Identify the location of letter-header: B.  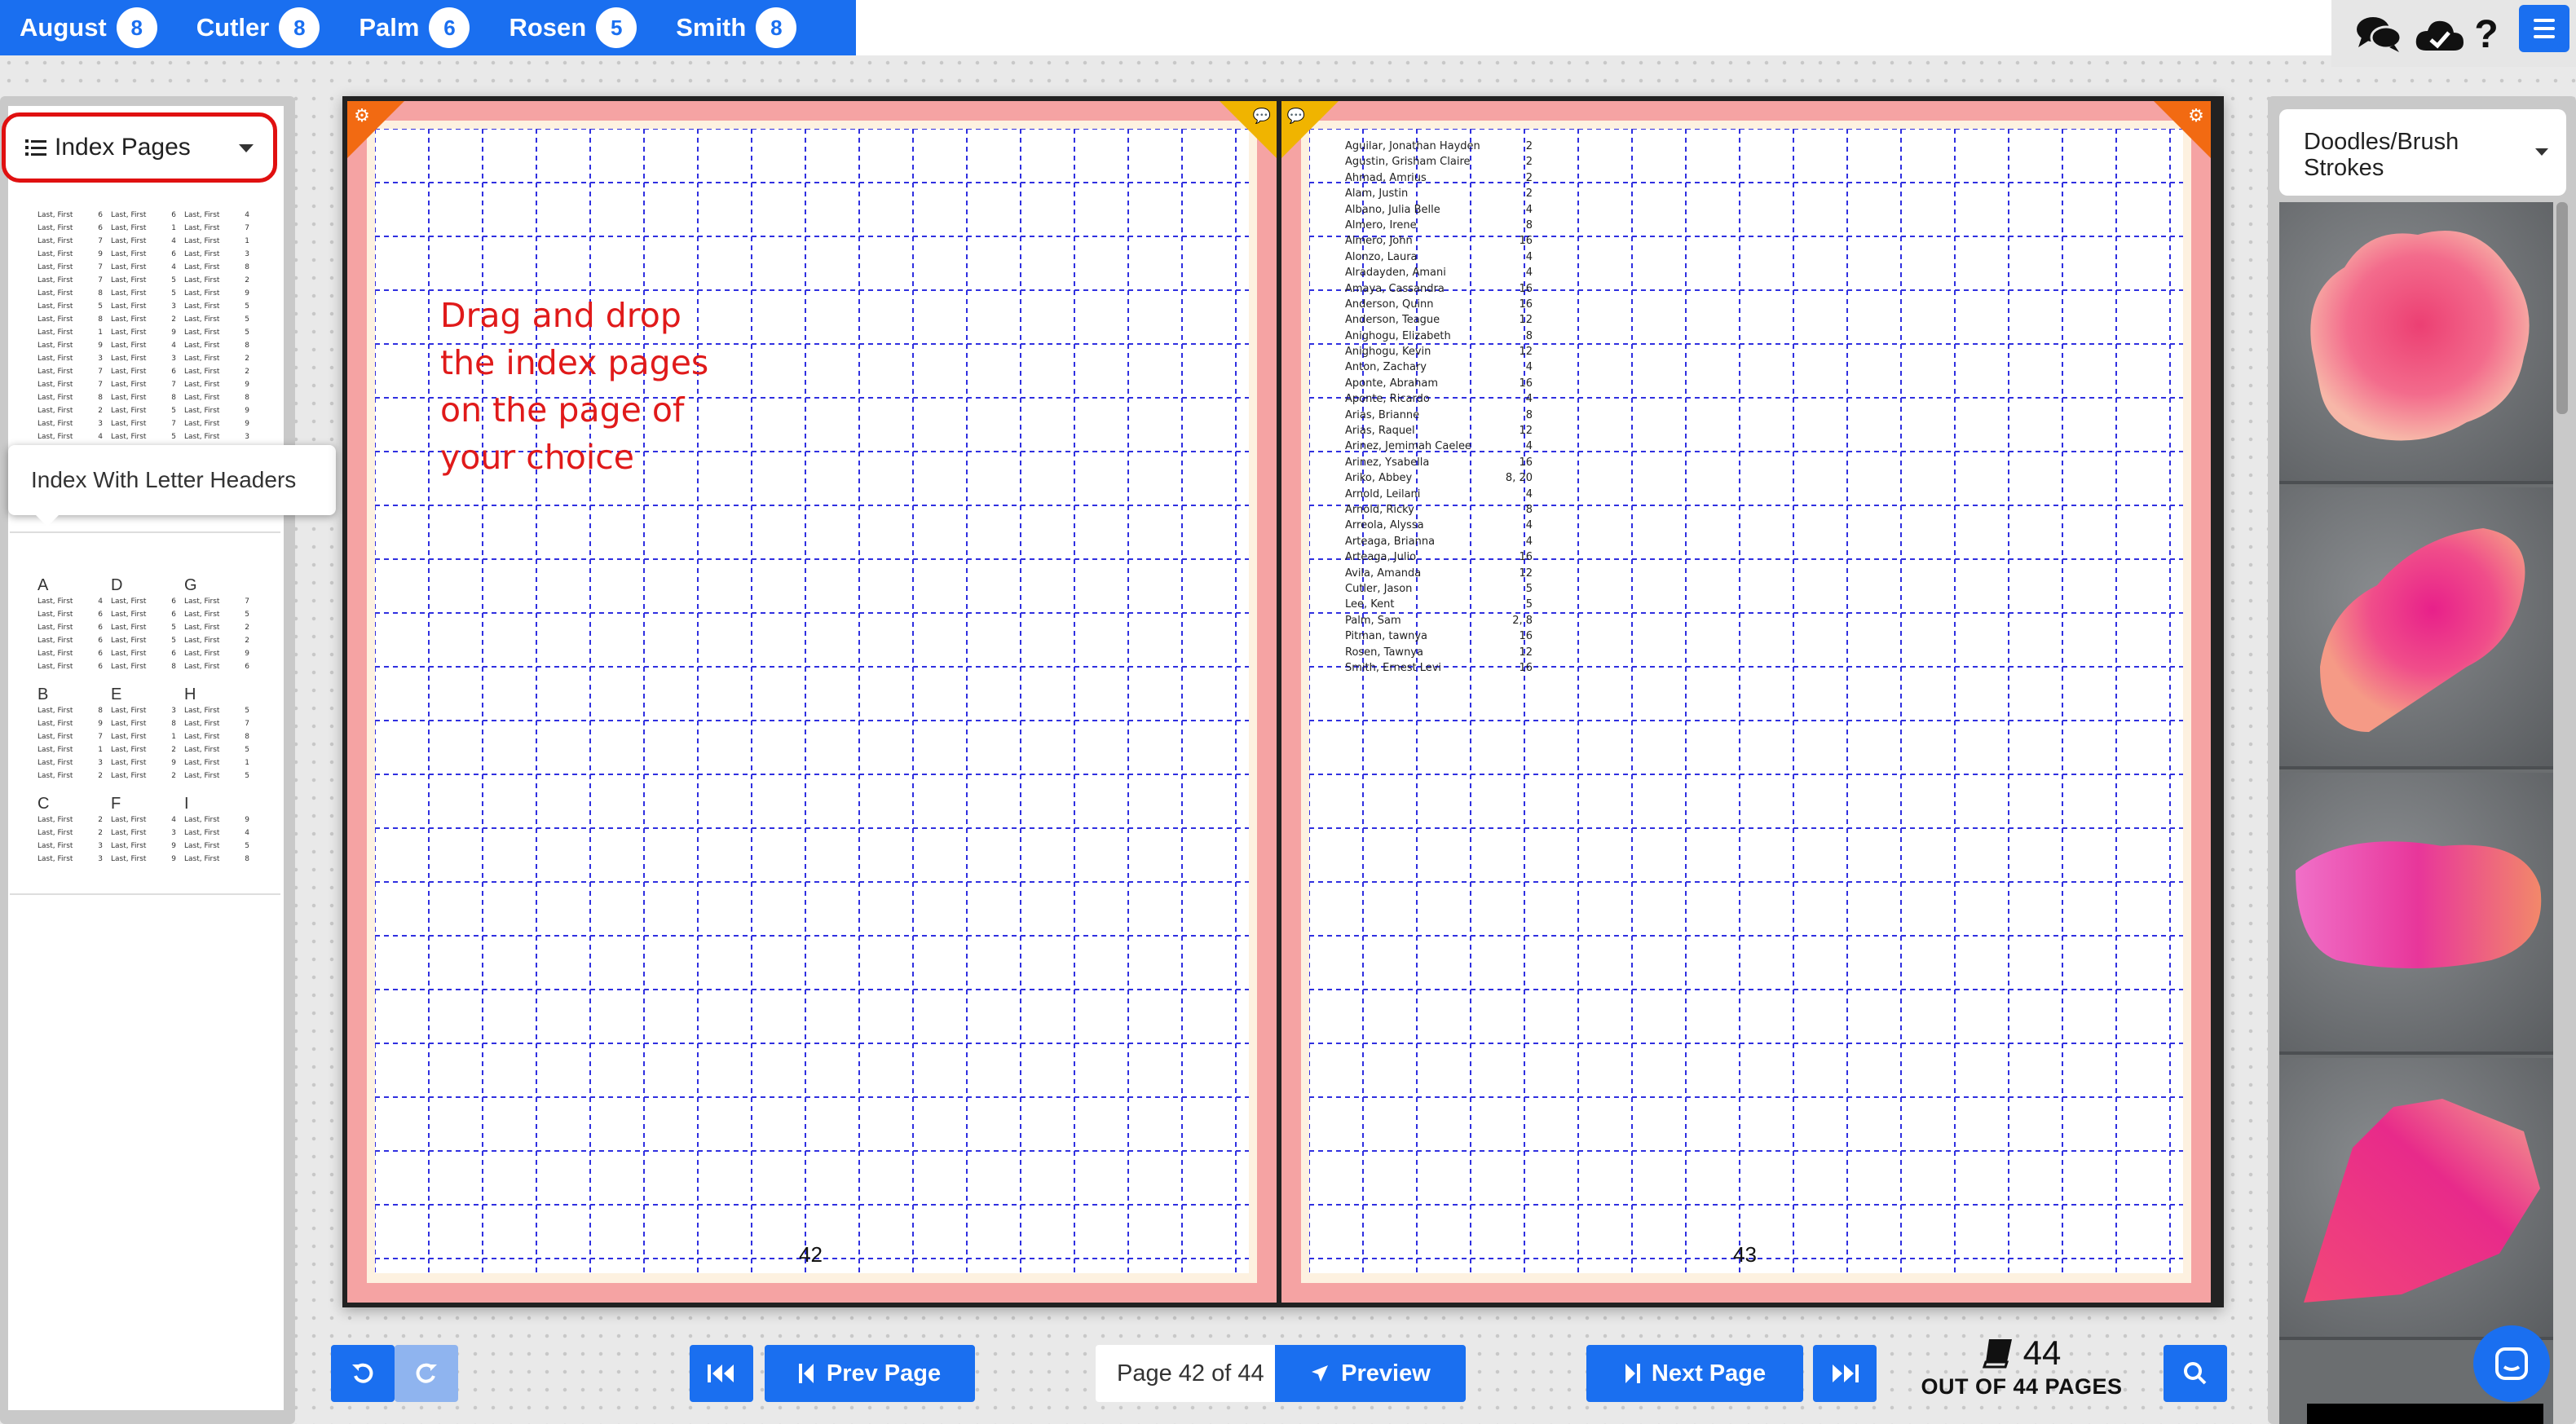
(43, 694).